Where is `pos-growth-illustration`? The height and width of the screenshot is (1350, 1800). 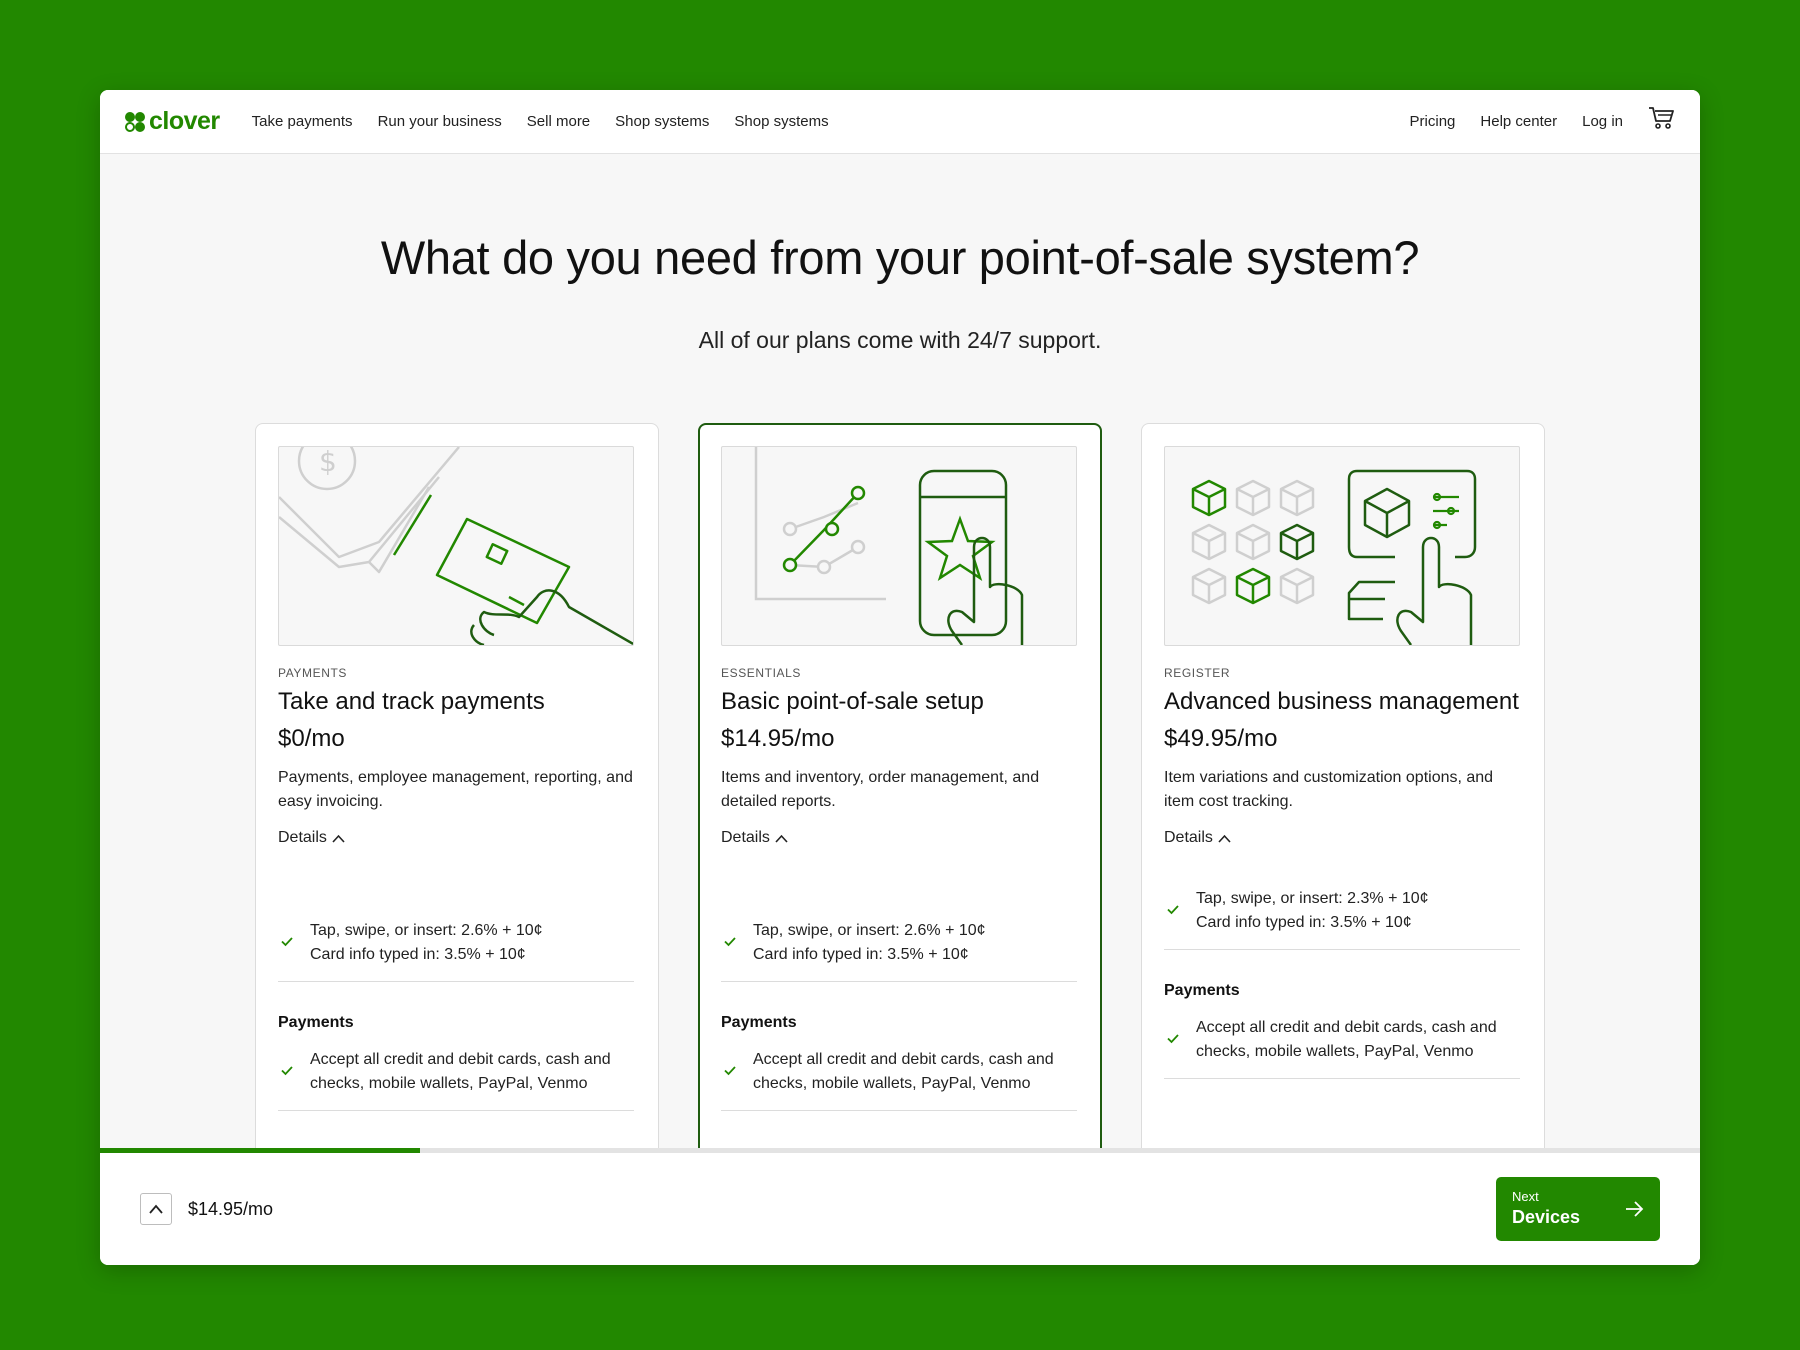
pos-growth-illustration is located at coordinates (889, 546).